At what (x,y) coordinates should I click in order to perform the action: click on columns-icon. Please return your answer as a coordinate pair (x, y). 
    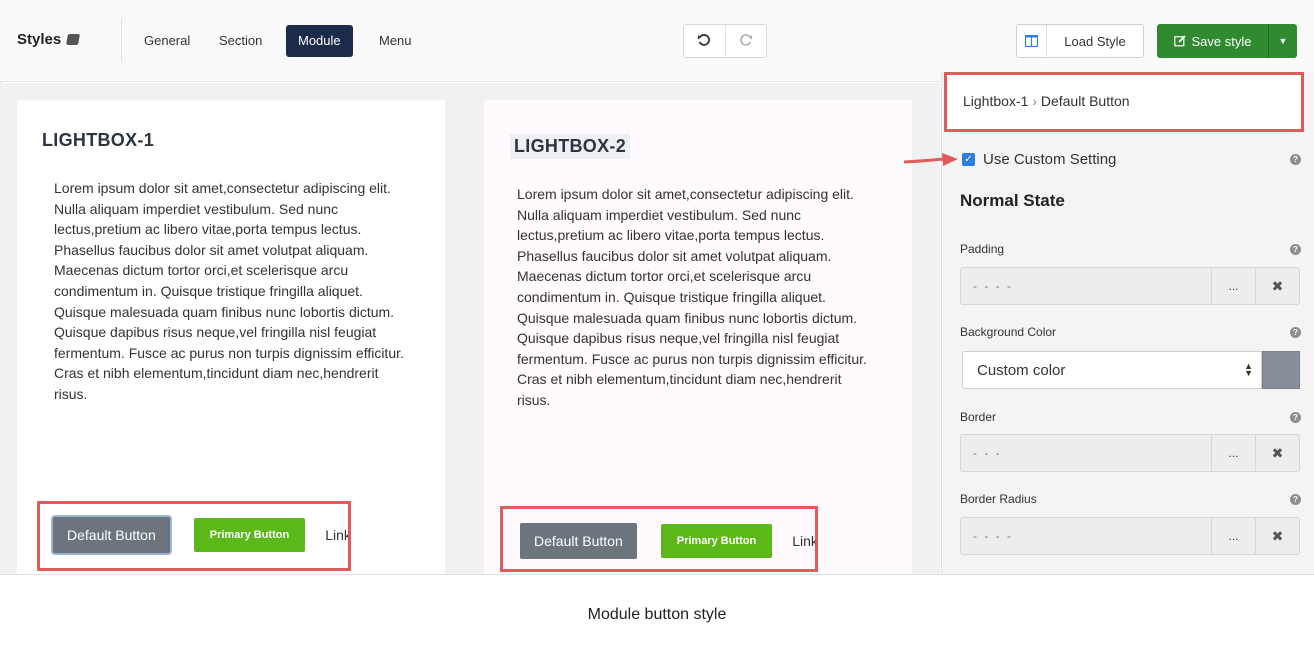
    Looking at the image, I should click on (1031, 41).